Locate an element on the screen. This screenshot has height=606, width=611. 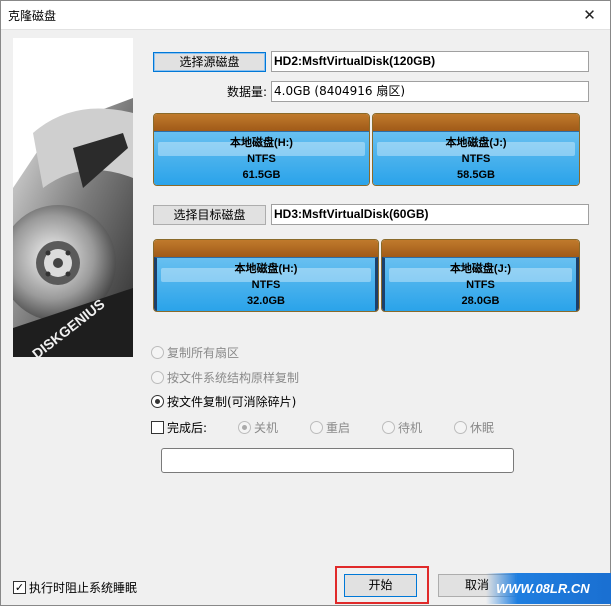
watermark-banner: WWW.08LR.CN is located at coordinates (548, 588).